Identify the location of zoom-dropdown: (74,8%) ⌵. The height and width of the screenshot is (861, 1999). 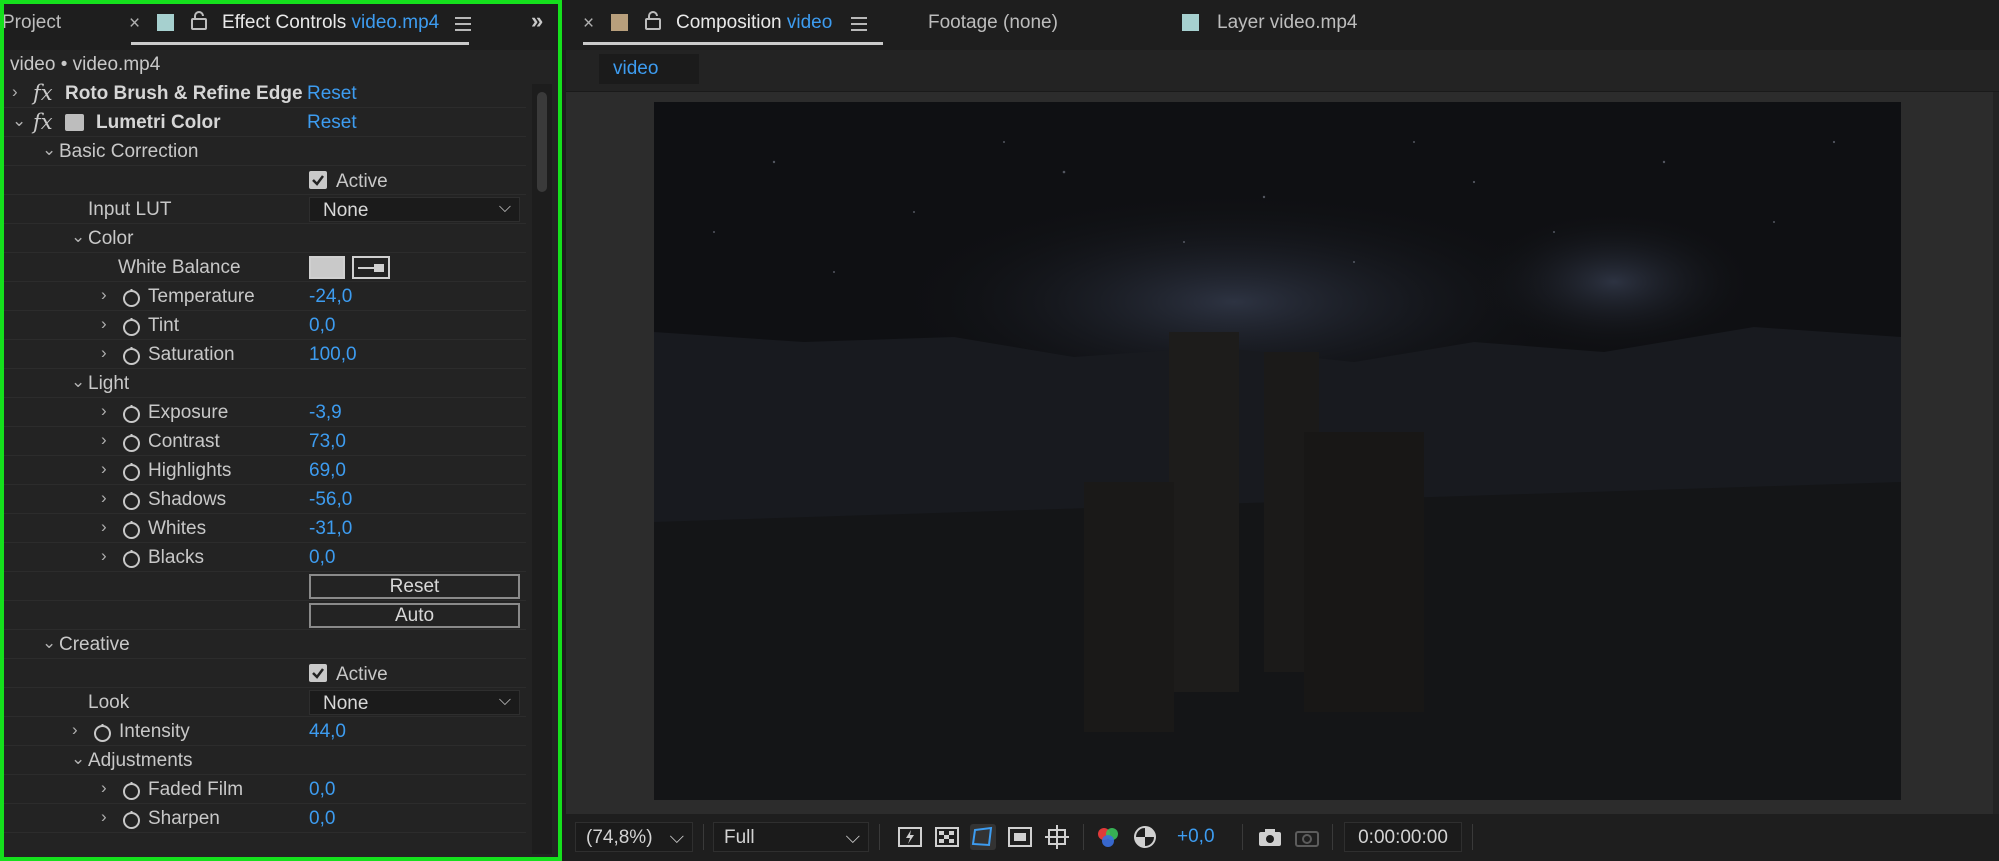
(634, 837).